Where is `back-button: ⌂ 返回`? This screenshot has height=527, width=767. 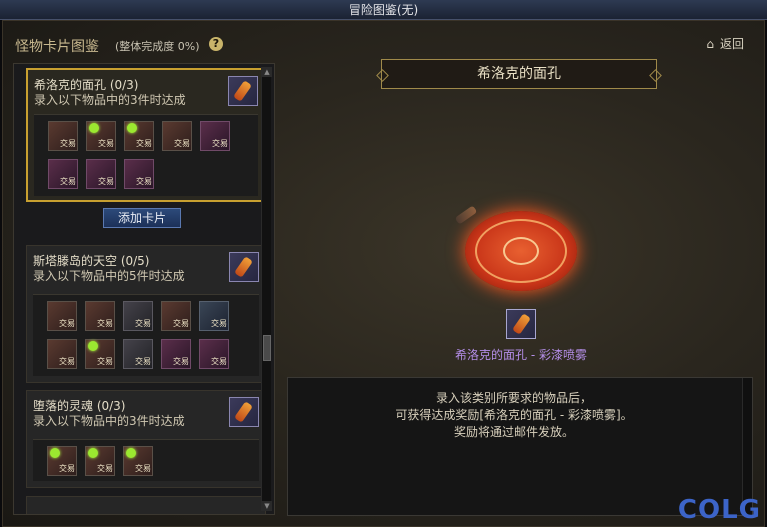 back-button: ⌂ 返回 is located at coordinates (725, 43).